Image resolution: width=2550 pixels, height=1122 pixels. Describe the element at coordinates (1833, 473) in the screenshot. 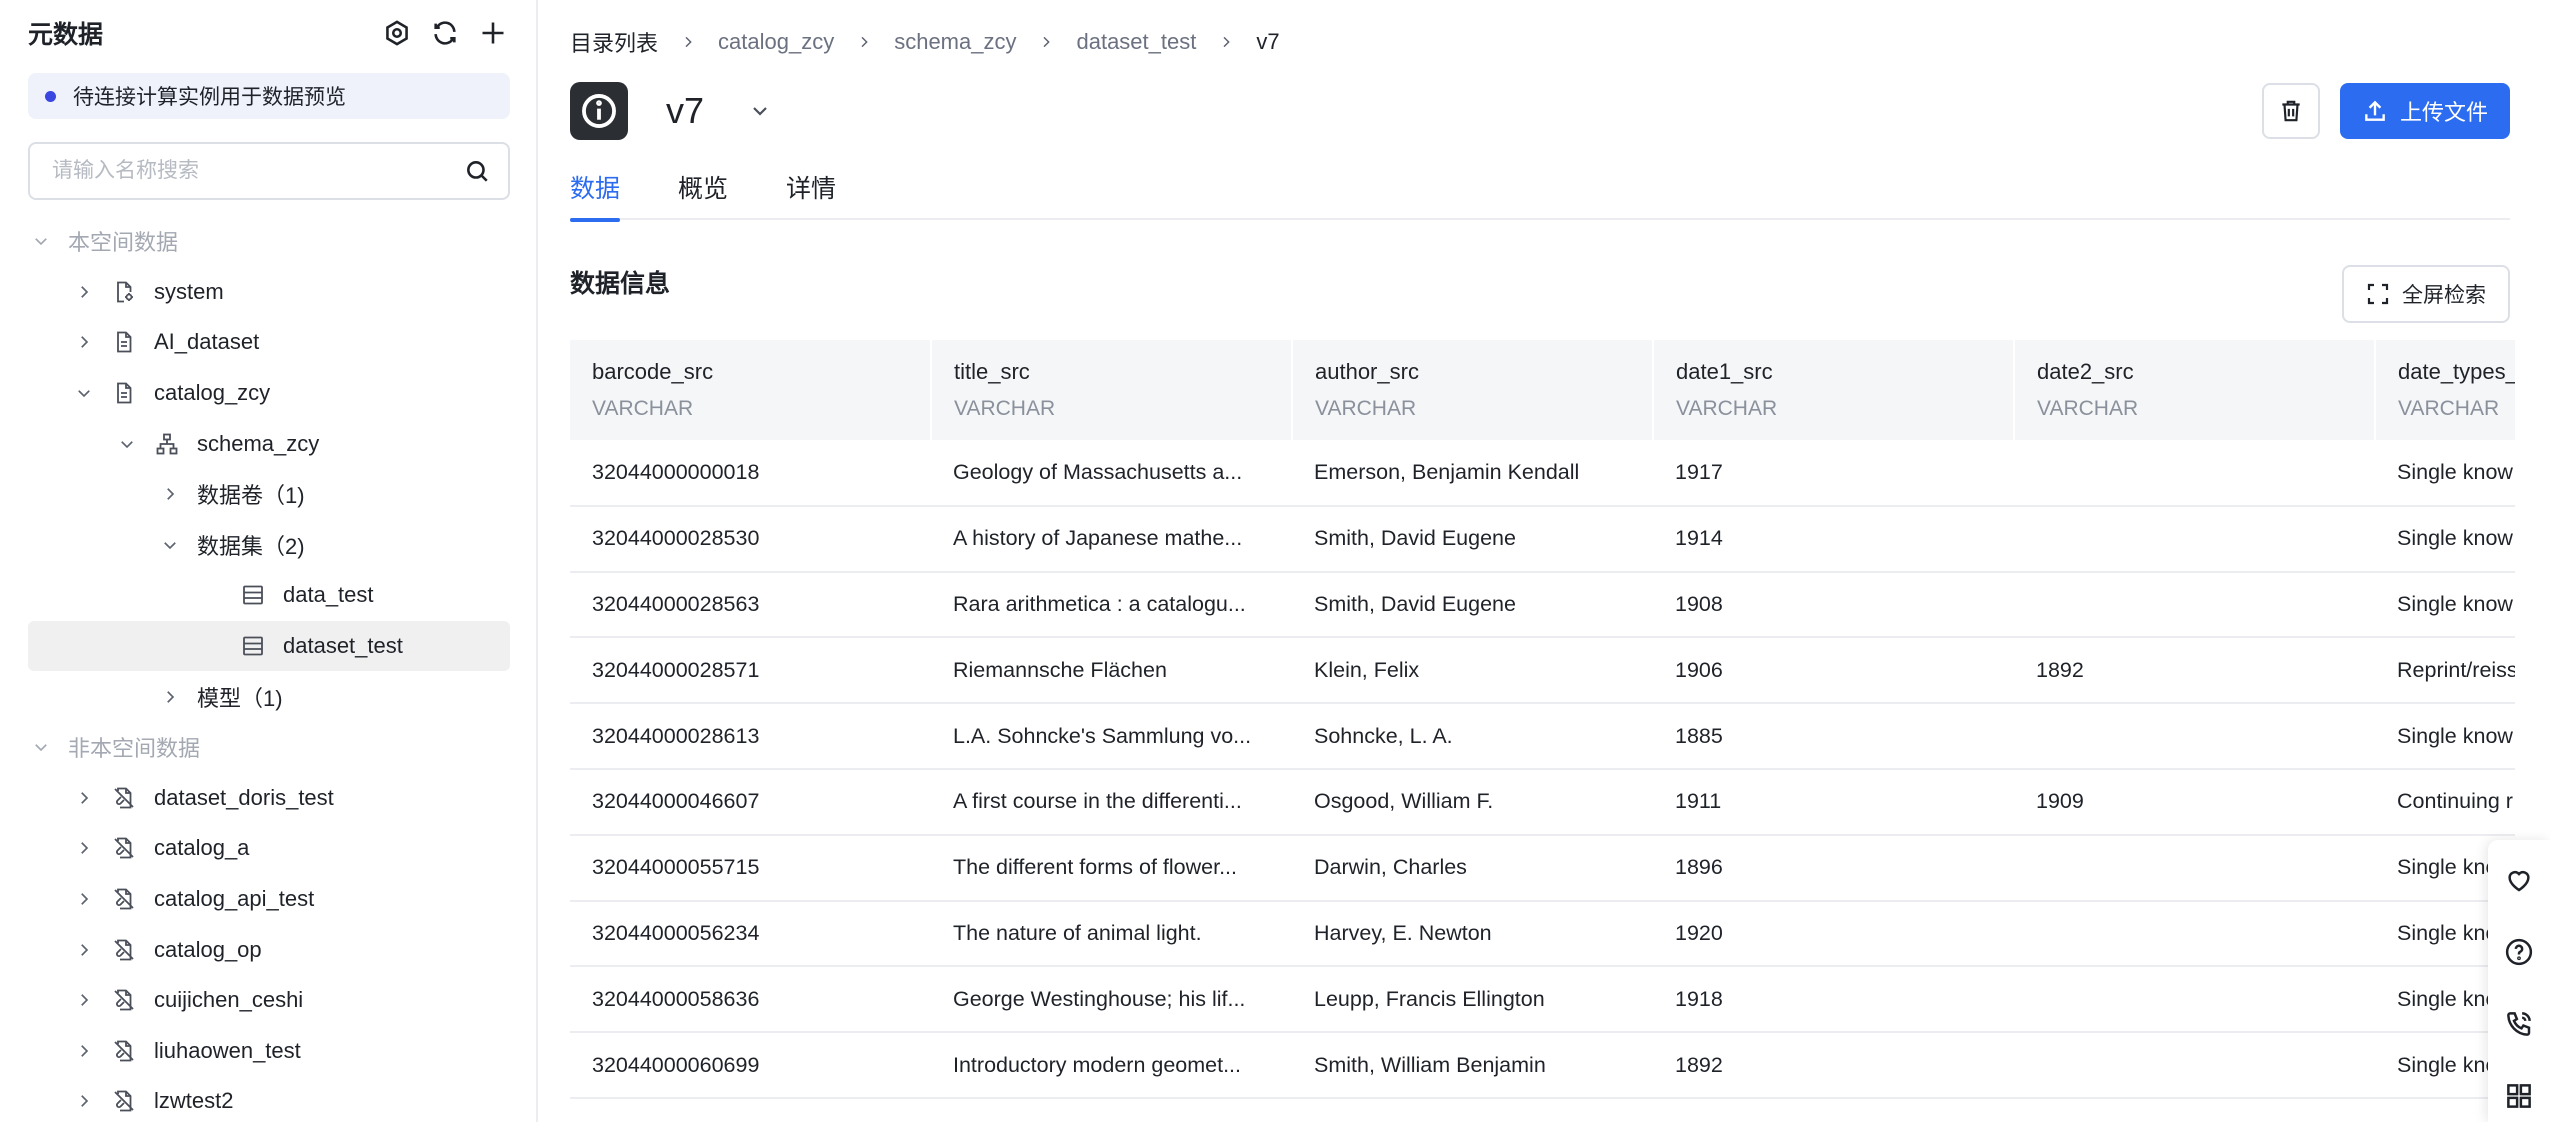

I see `table-cell: 1917` at that location.